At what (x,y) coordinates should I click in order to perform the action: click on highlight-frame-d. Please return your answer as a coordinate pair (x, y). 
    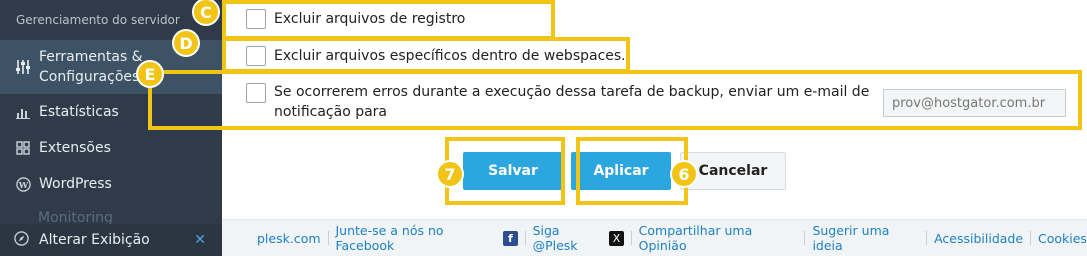
    Looking at the image, I should click on (426, 55).